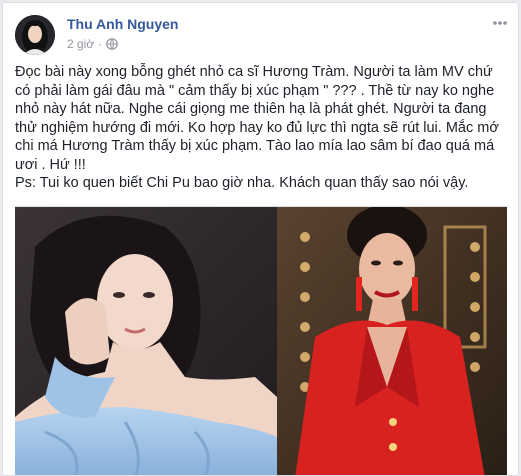 The image size is (521, 476). What do you see at coordinates (262, 35) in the screenshot?
I see `post-header: Thu Anh Nguyen 2 giờ ·` at bounding box center [262, 35].